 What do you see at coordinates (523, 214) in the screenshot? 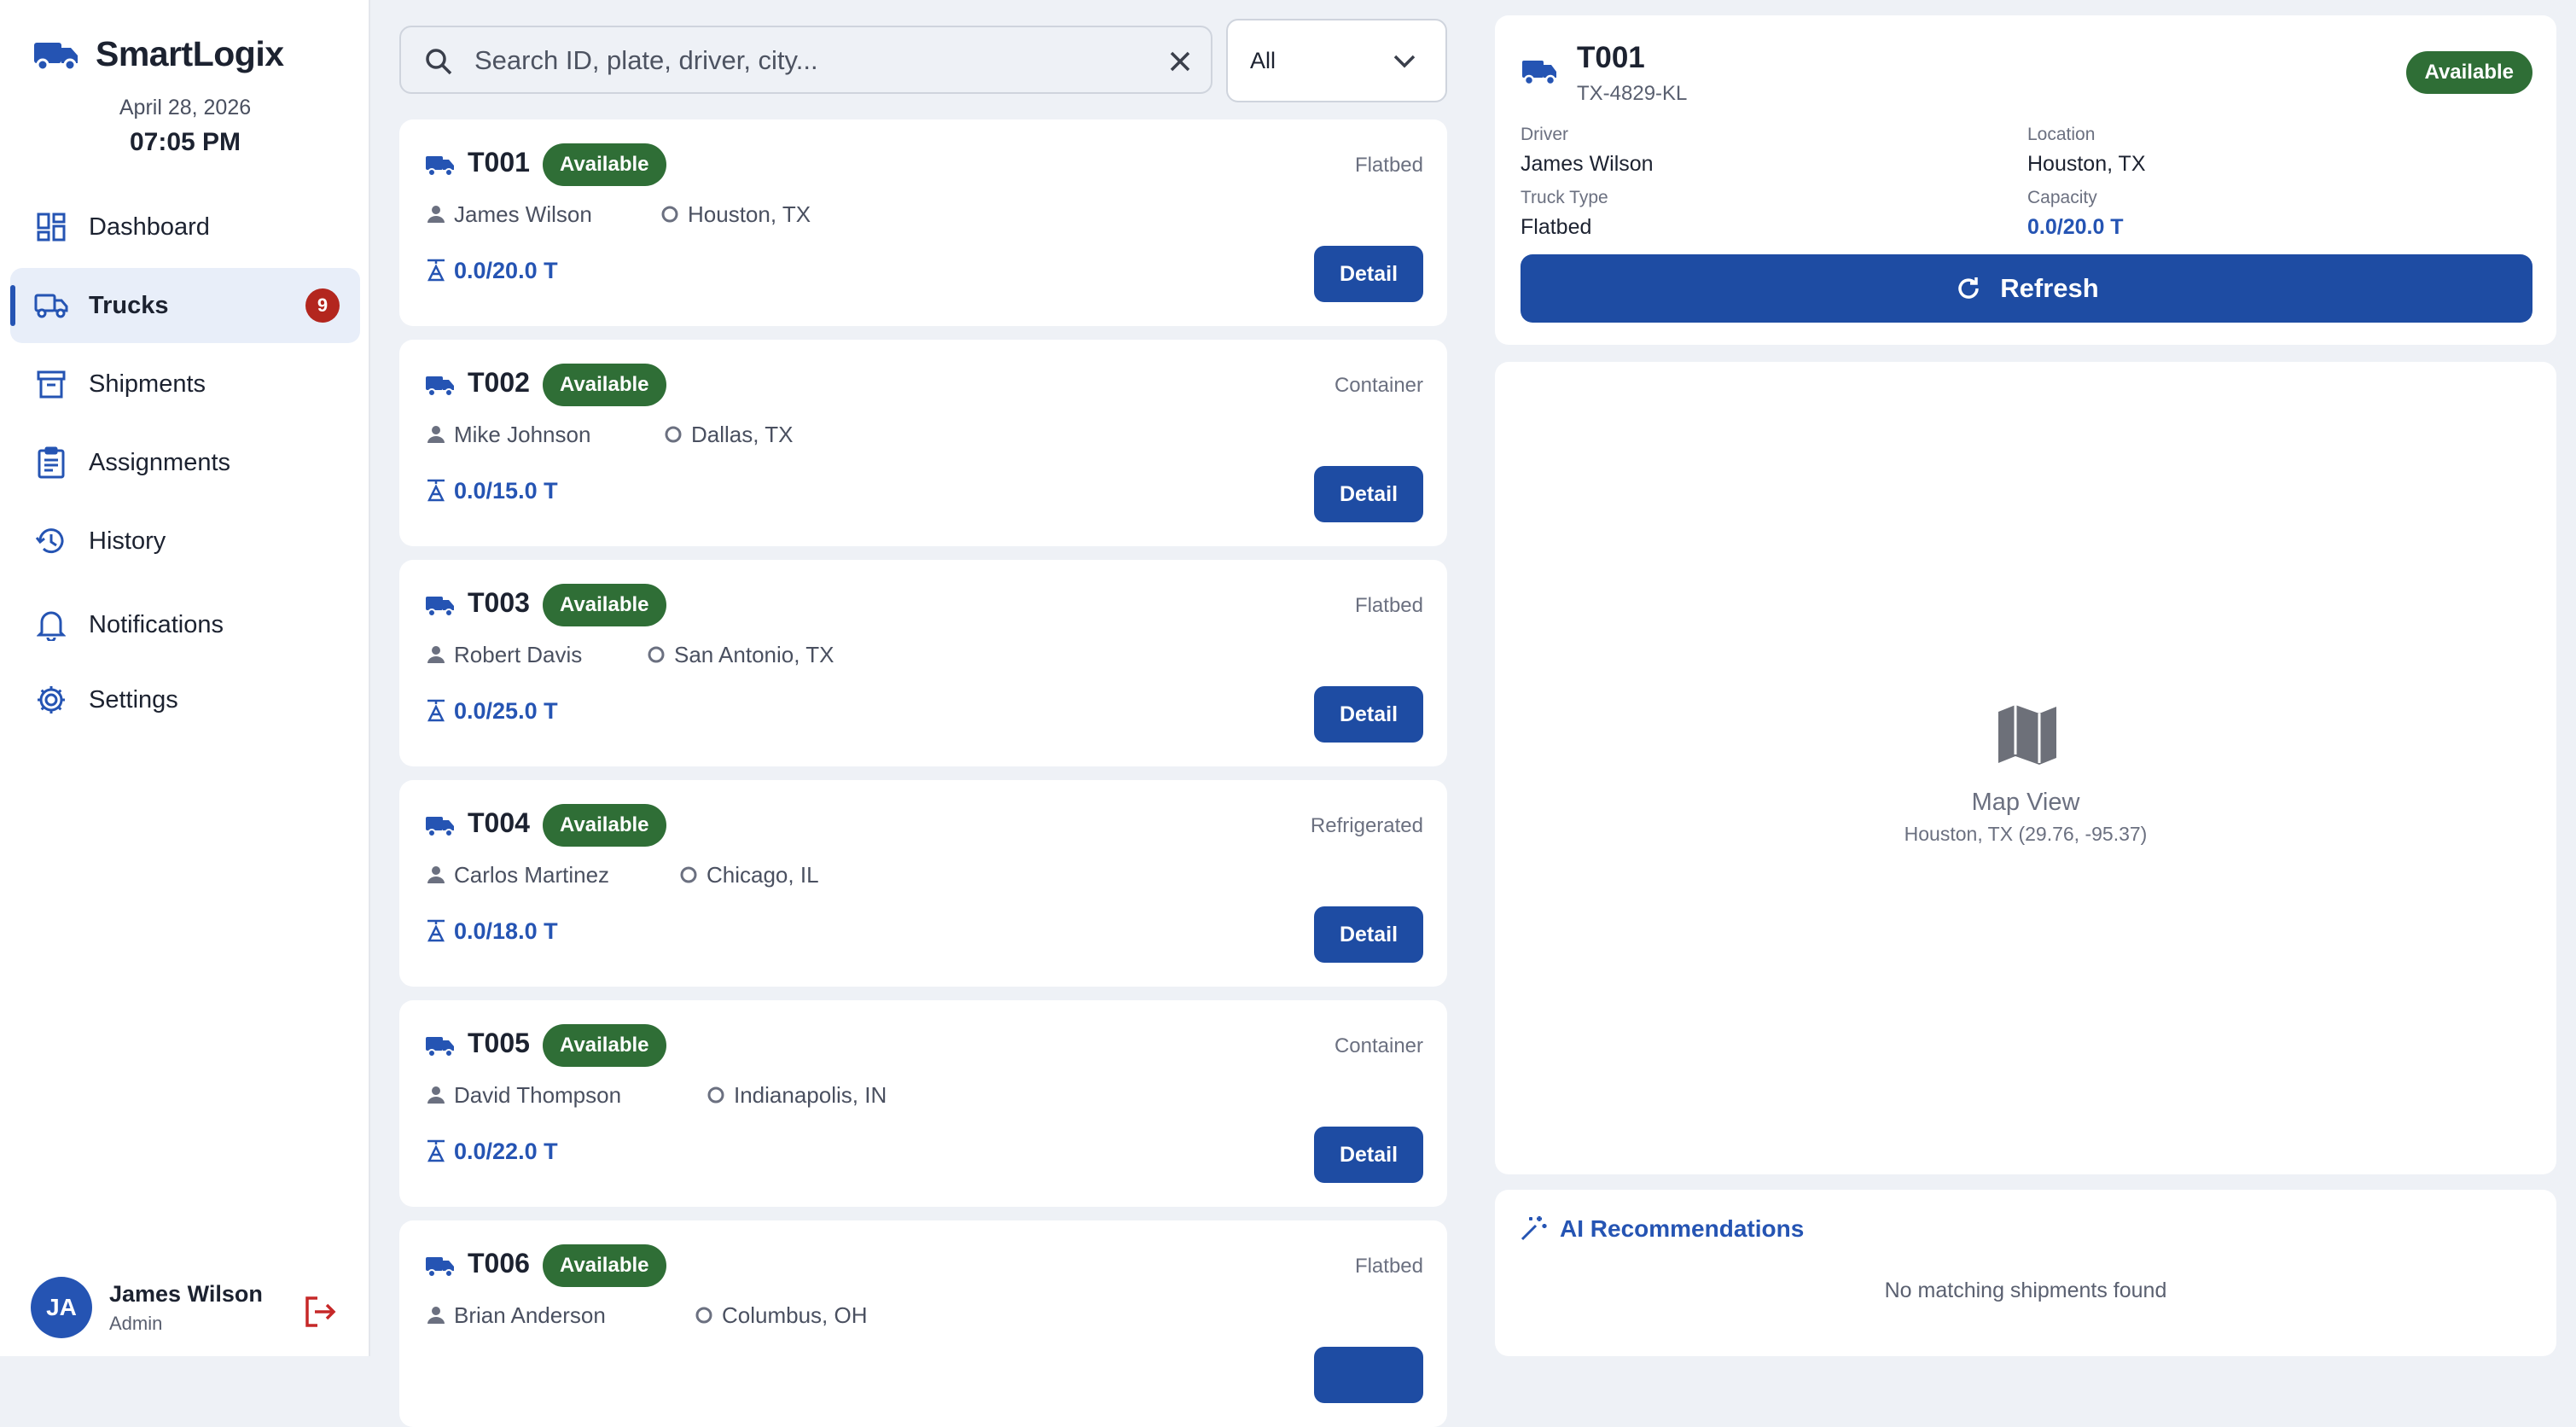
I see `driver-name: James Wilson` at bounding box center [523, 214].